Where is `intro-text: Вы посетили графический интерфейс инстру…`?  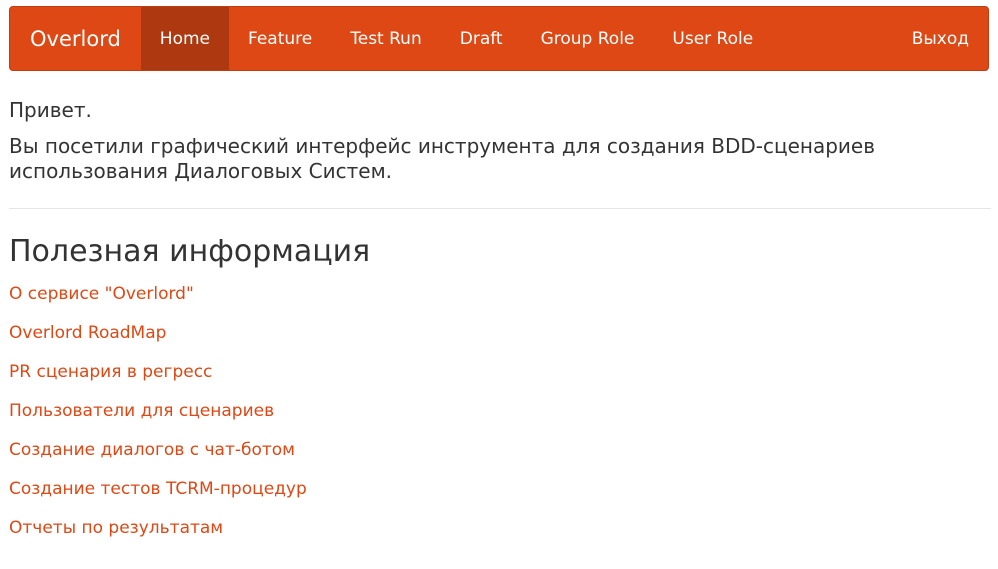 intro-text: Вы посетили графический интерфейс инстру… is located at coordinates (442, 158).